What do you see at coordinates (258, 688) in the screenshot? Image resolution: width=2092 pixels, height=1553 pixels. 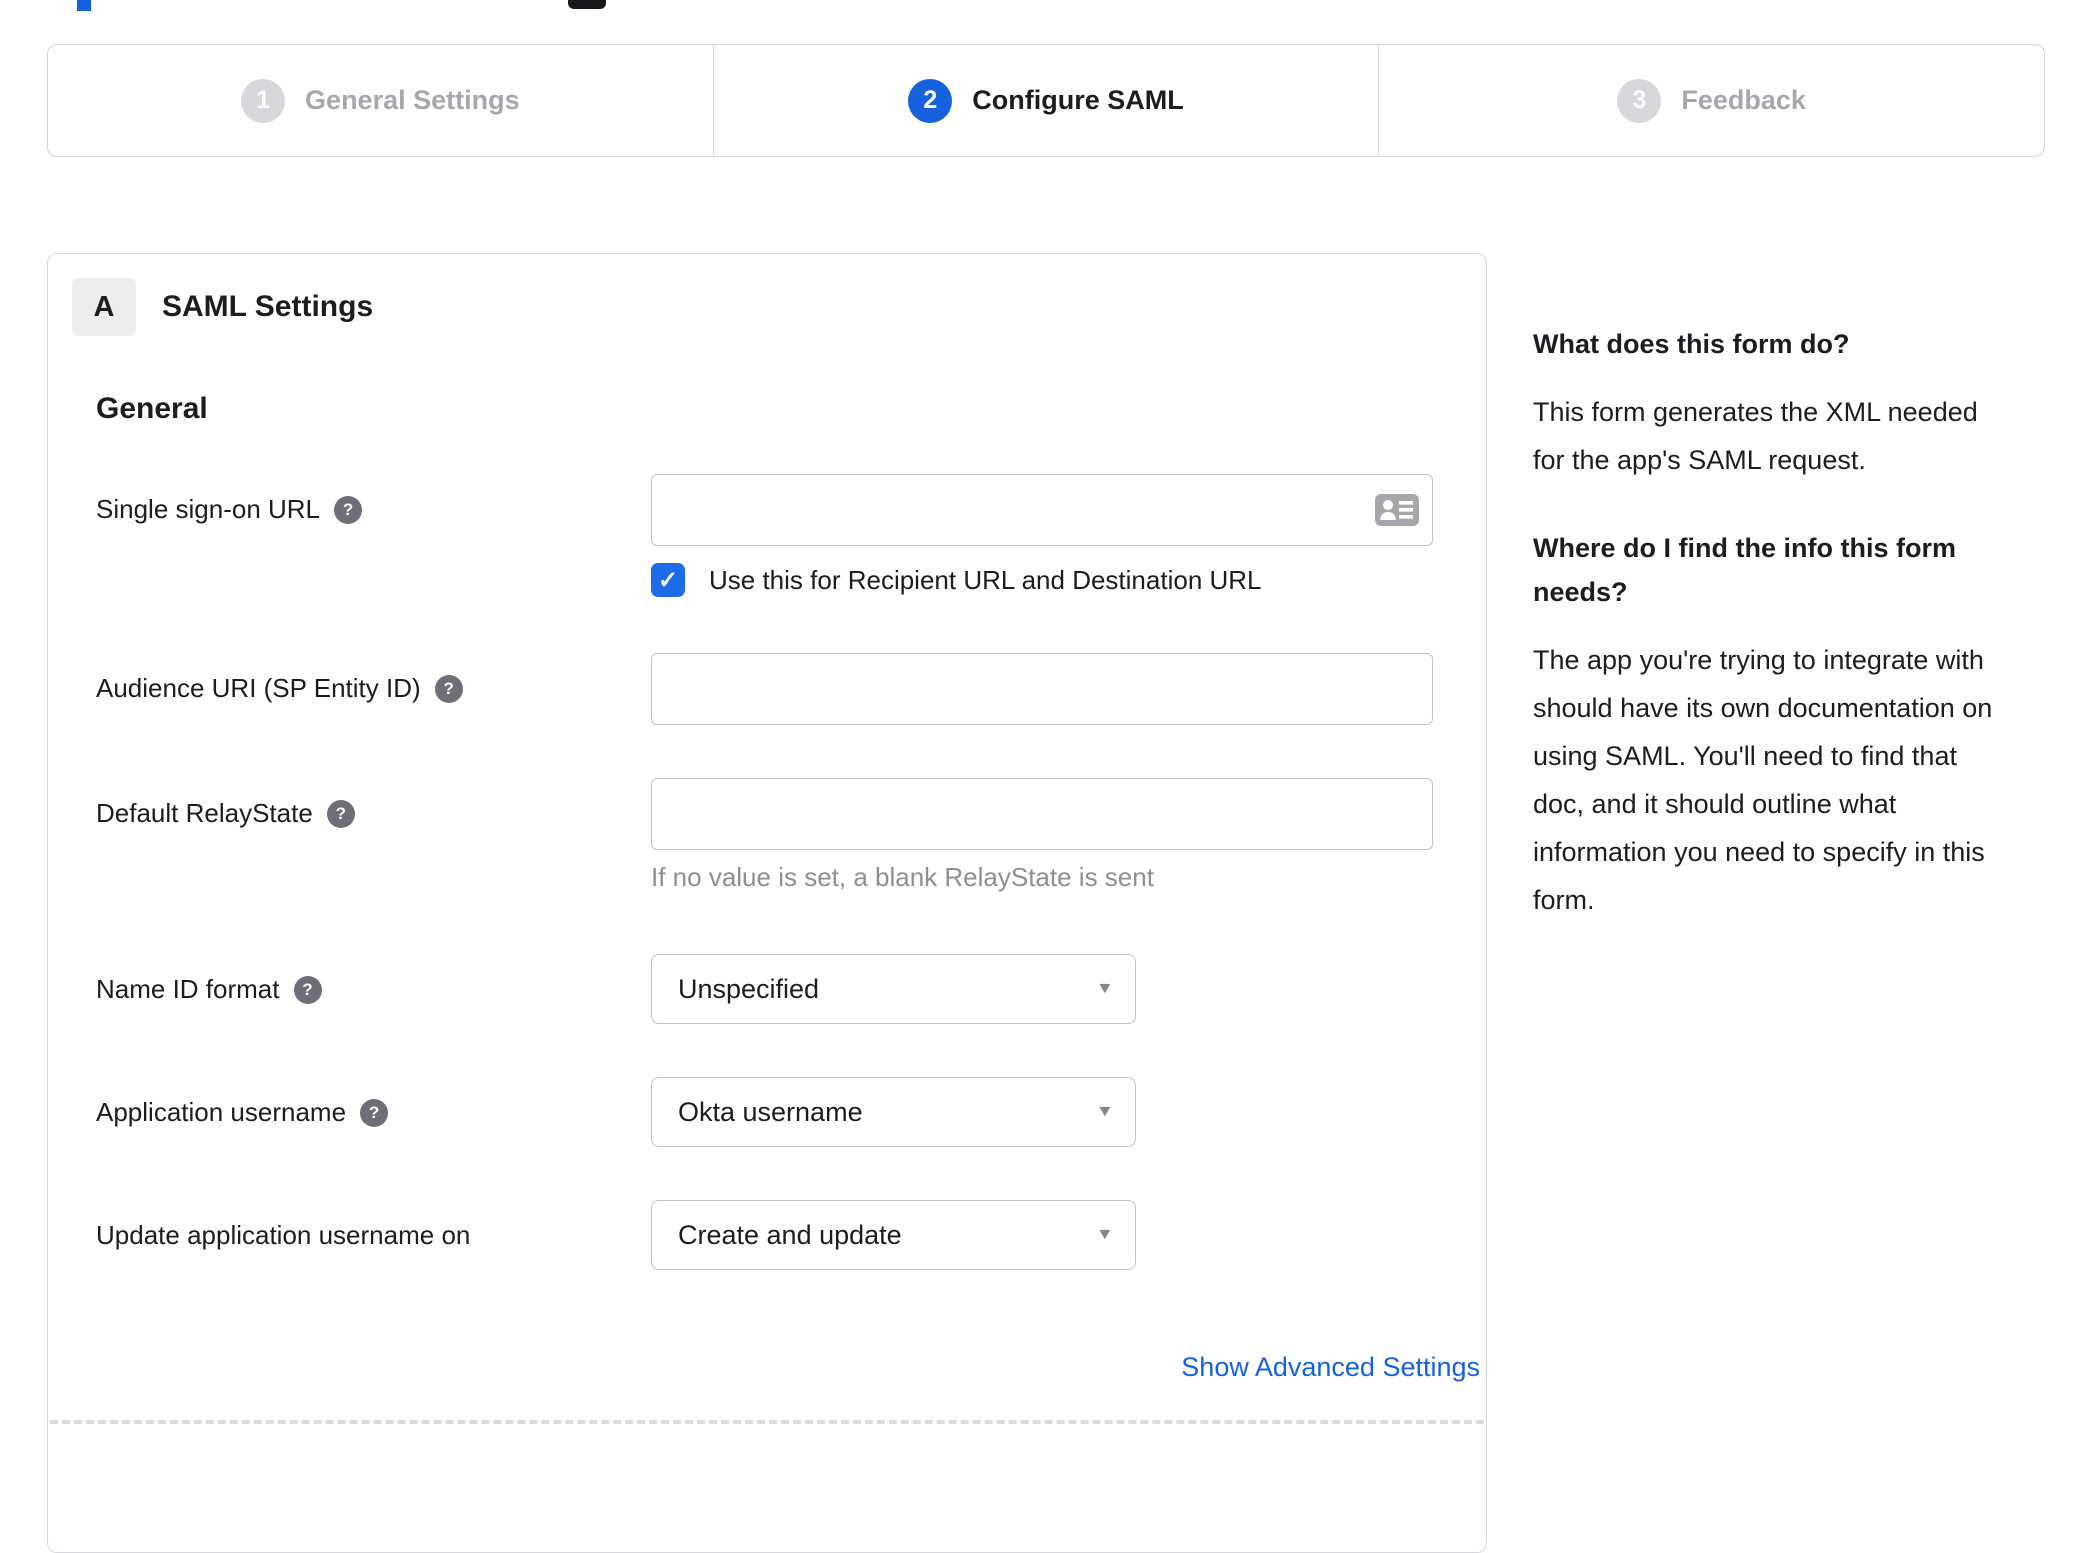 I see `audience-label: Audience URI (SP Entity ID)` at bounding box center [258, 688].